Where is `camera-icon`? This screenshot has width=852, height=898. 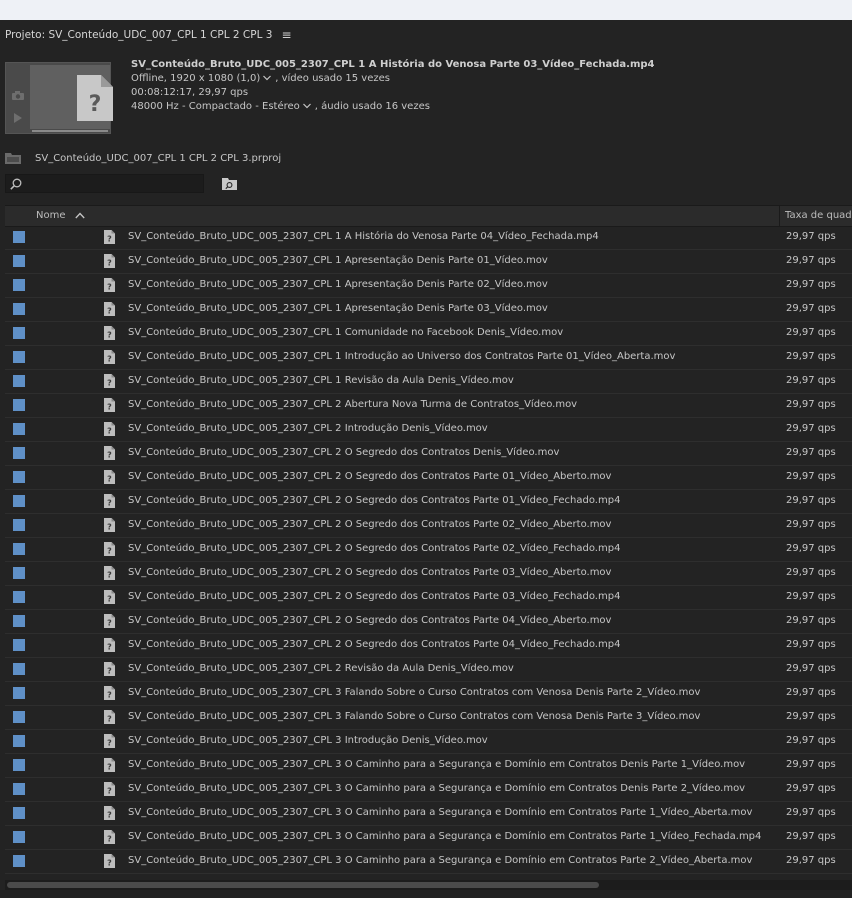
camera-icon is located at coordinates (18, 95).